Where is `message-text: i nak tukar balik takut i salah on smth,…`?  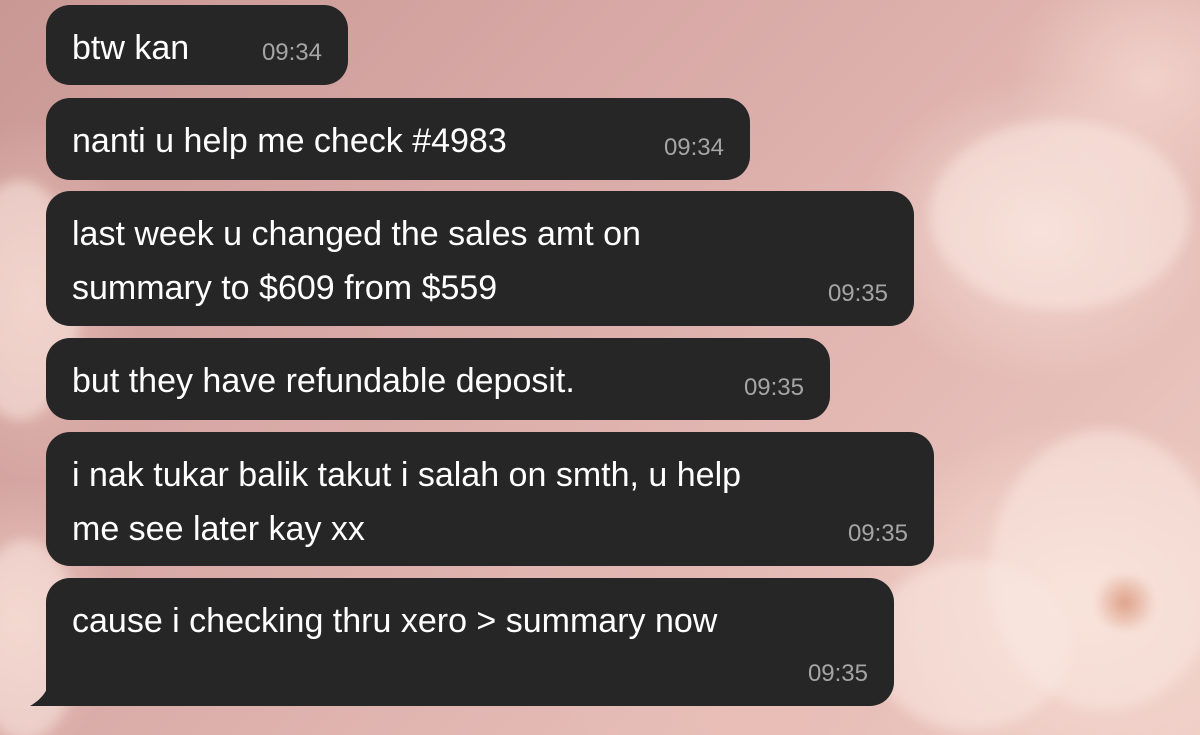 message-text: i nak tukar balik takut i salah on smth,… is located at coordinates (407, 502).